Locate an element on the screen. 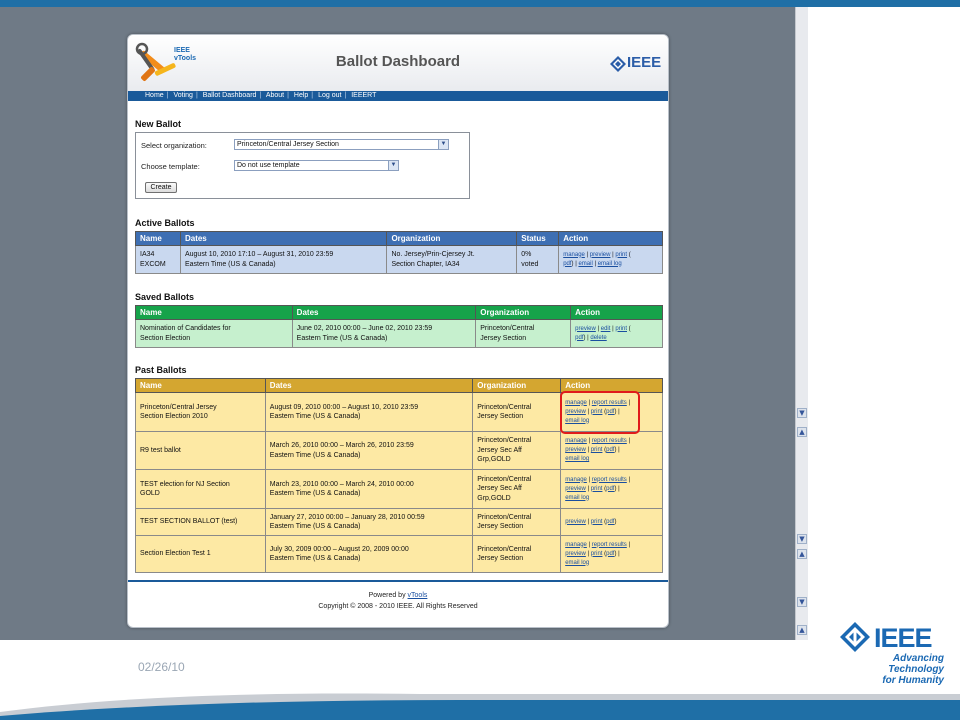 This screenshot has width=960, height=720. delete-link: delete is located at coordinates (598, 338).